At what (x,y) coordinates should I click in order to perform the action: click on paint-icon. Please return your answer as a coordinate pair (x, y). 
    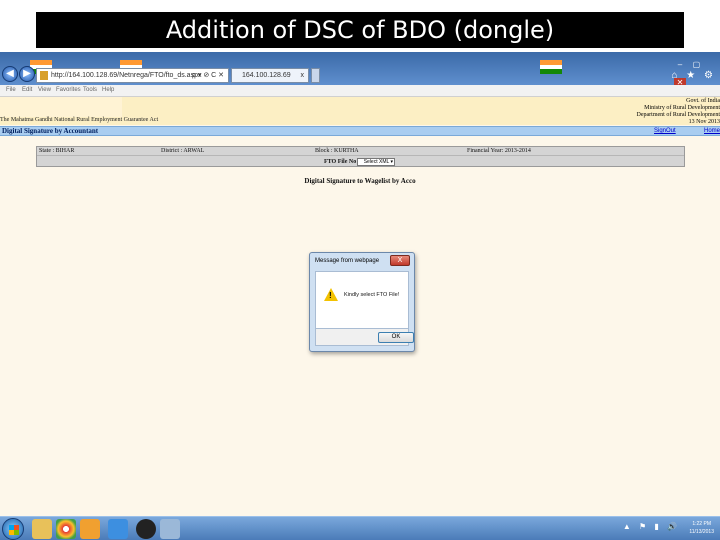
    Looking at the image, I should click on (170, 529).